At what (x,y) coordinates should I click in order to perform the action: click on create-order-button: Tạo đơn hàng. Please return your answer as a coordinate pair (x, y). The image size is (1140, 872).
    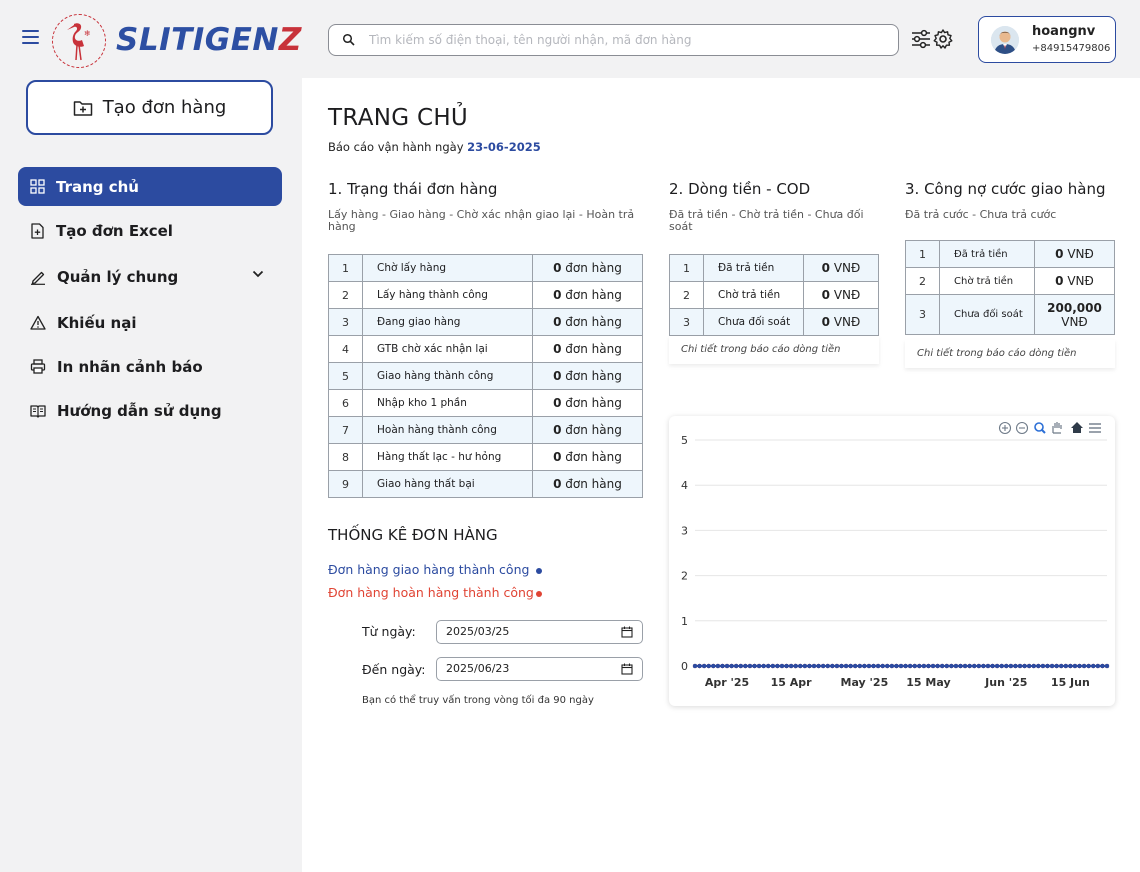
    Looking at the image, I should click on (149, 107).